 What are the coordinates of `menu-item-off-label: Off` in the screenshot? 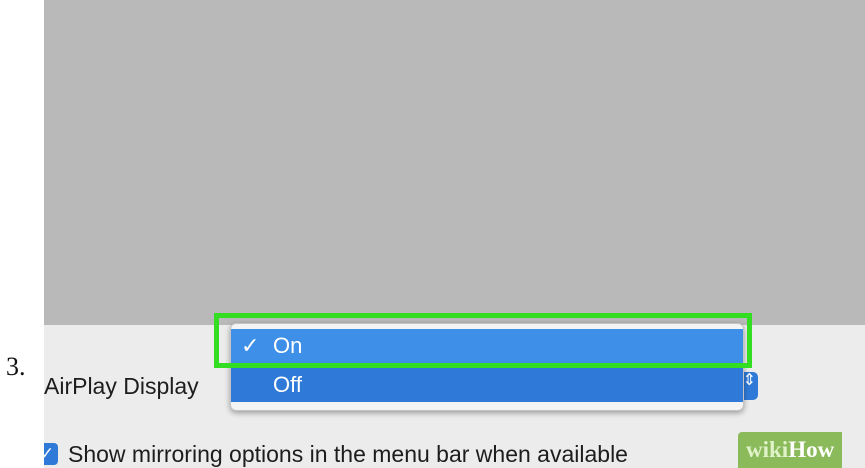 It's located at (287, 384).